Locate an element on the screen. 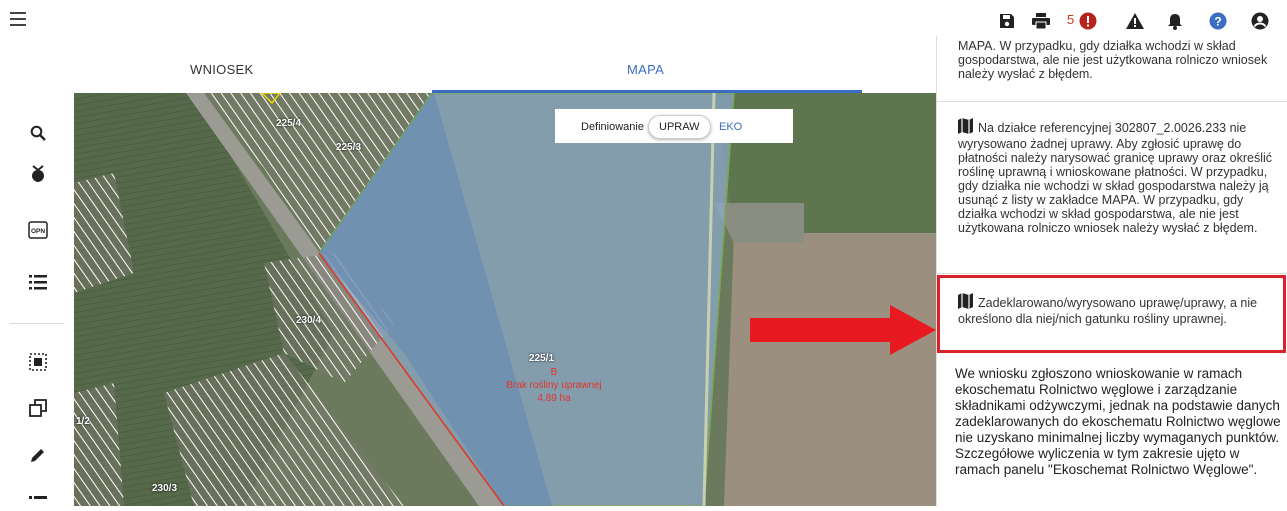 The image size is (1287, 511). save-icon is located at coordinates (1007, 21).